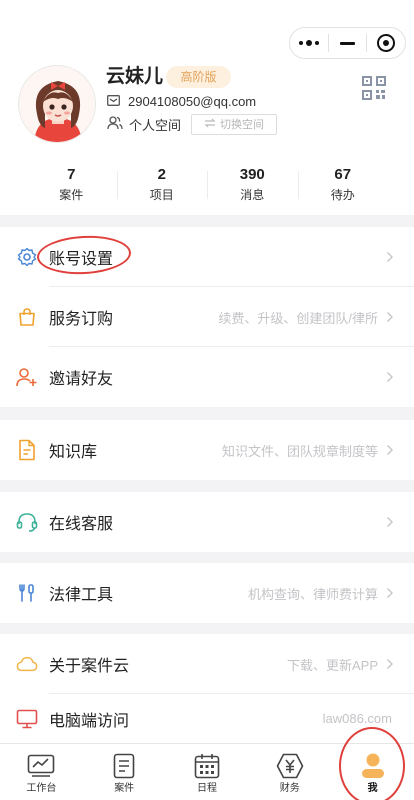 The width and height of the screenshot is (414, 800). I want to click on stats-bar: 7 案件 2 项目 390 消息 67 待办, so click(207, 185).